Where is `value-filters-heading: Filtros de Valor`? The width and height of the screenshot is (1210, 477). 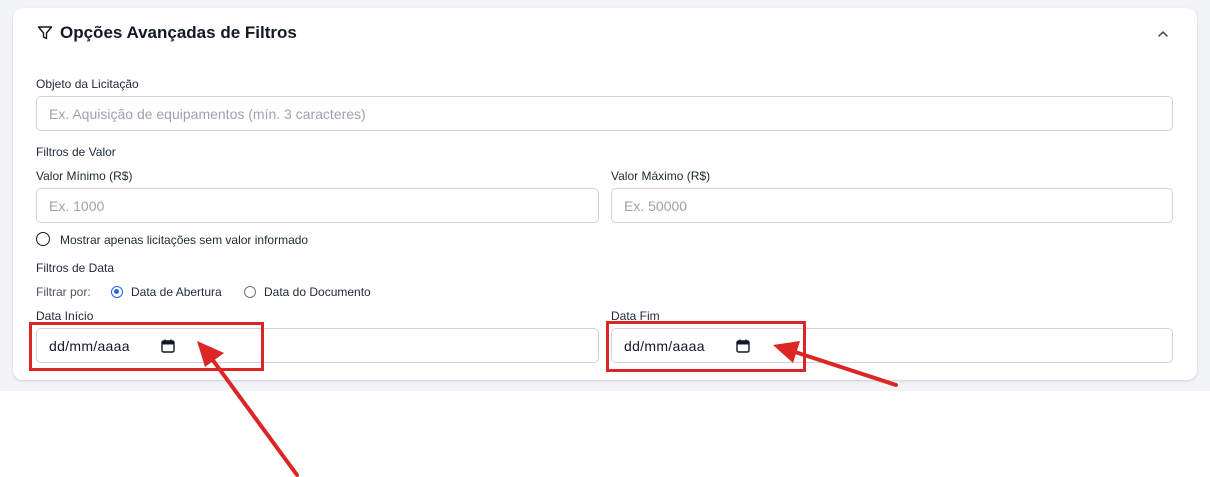 value-filters-heading: Filtros de Valor is located at coordinates (76, 152).